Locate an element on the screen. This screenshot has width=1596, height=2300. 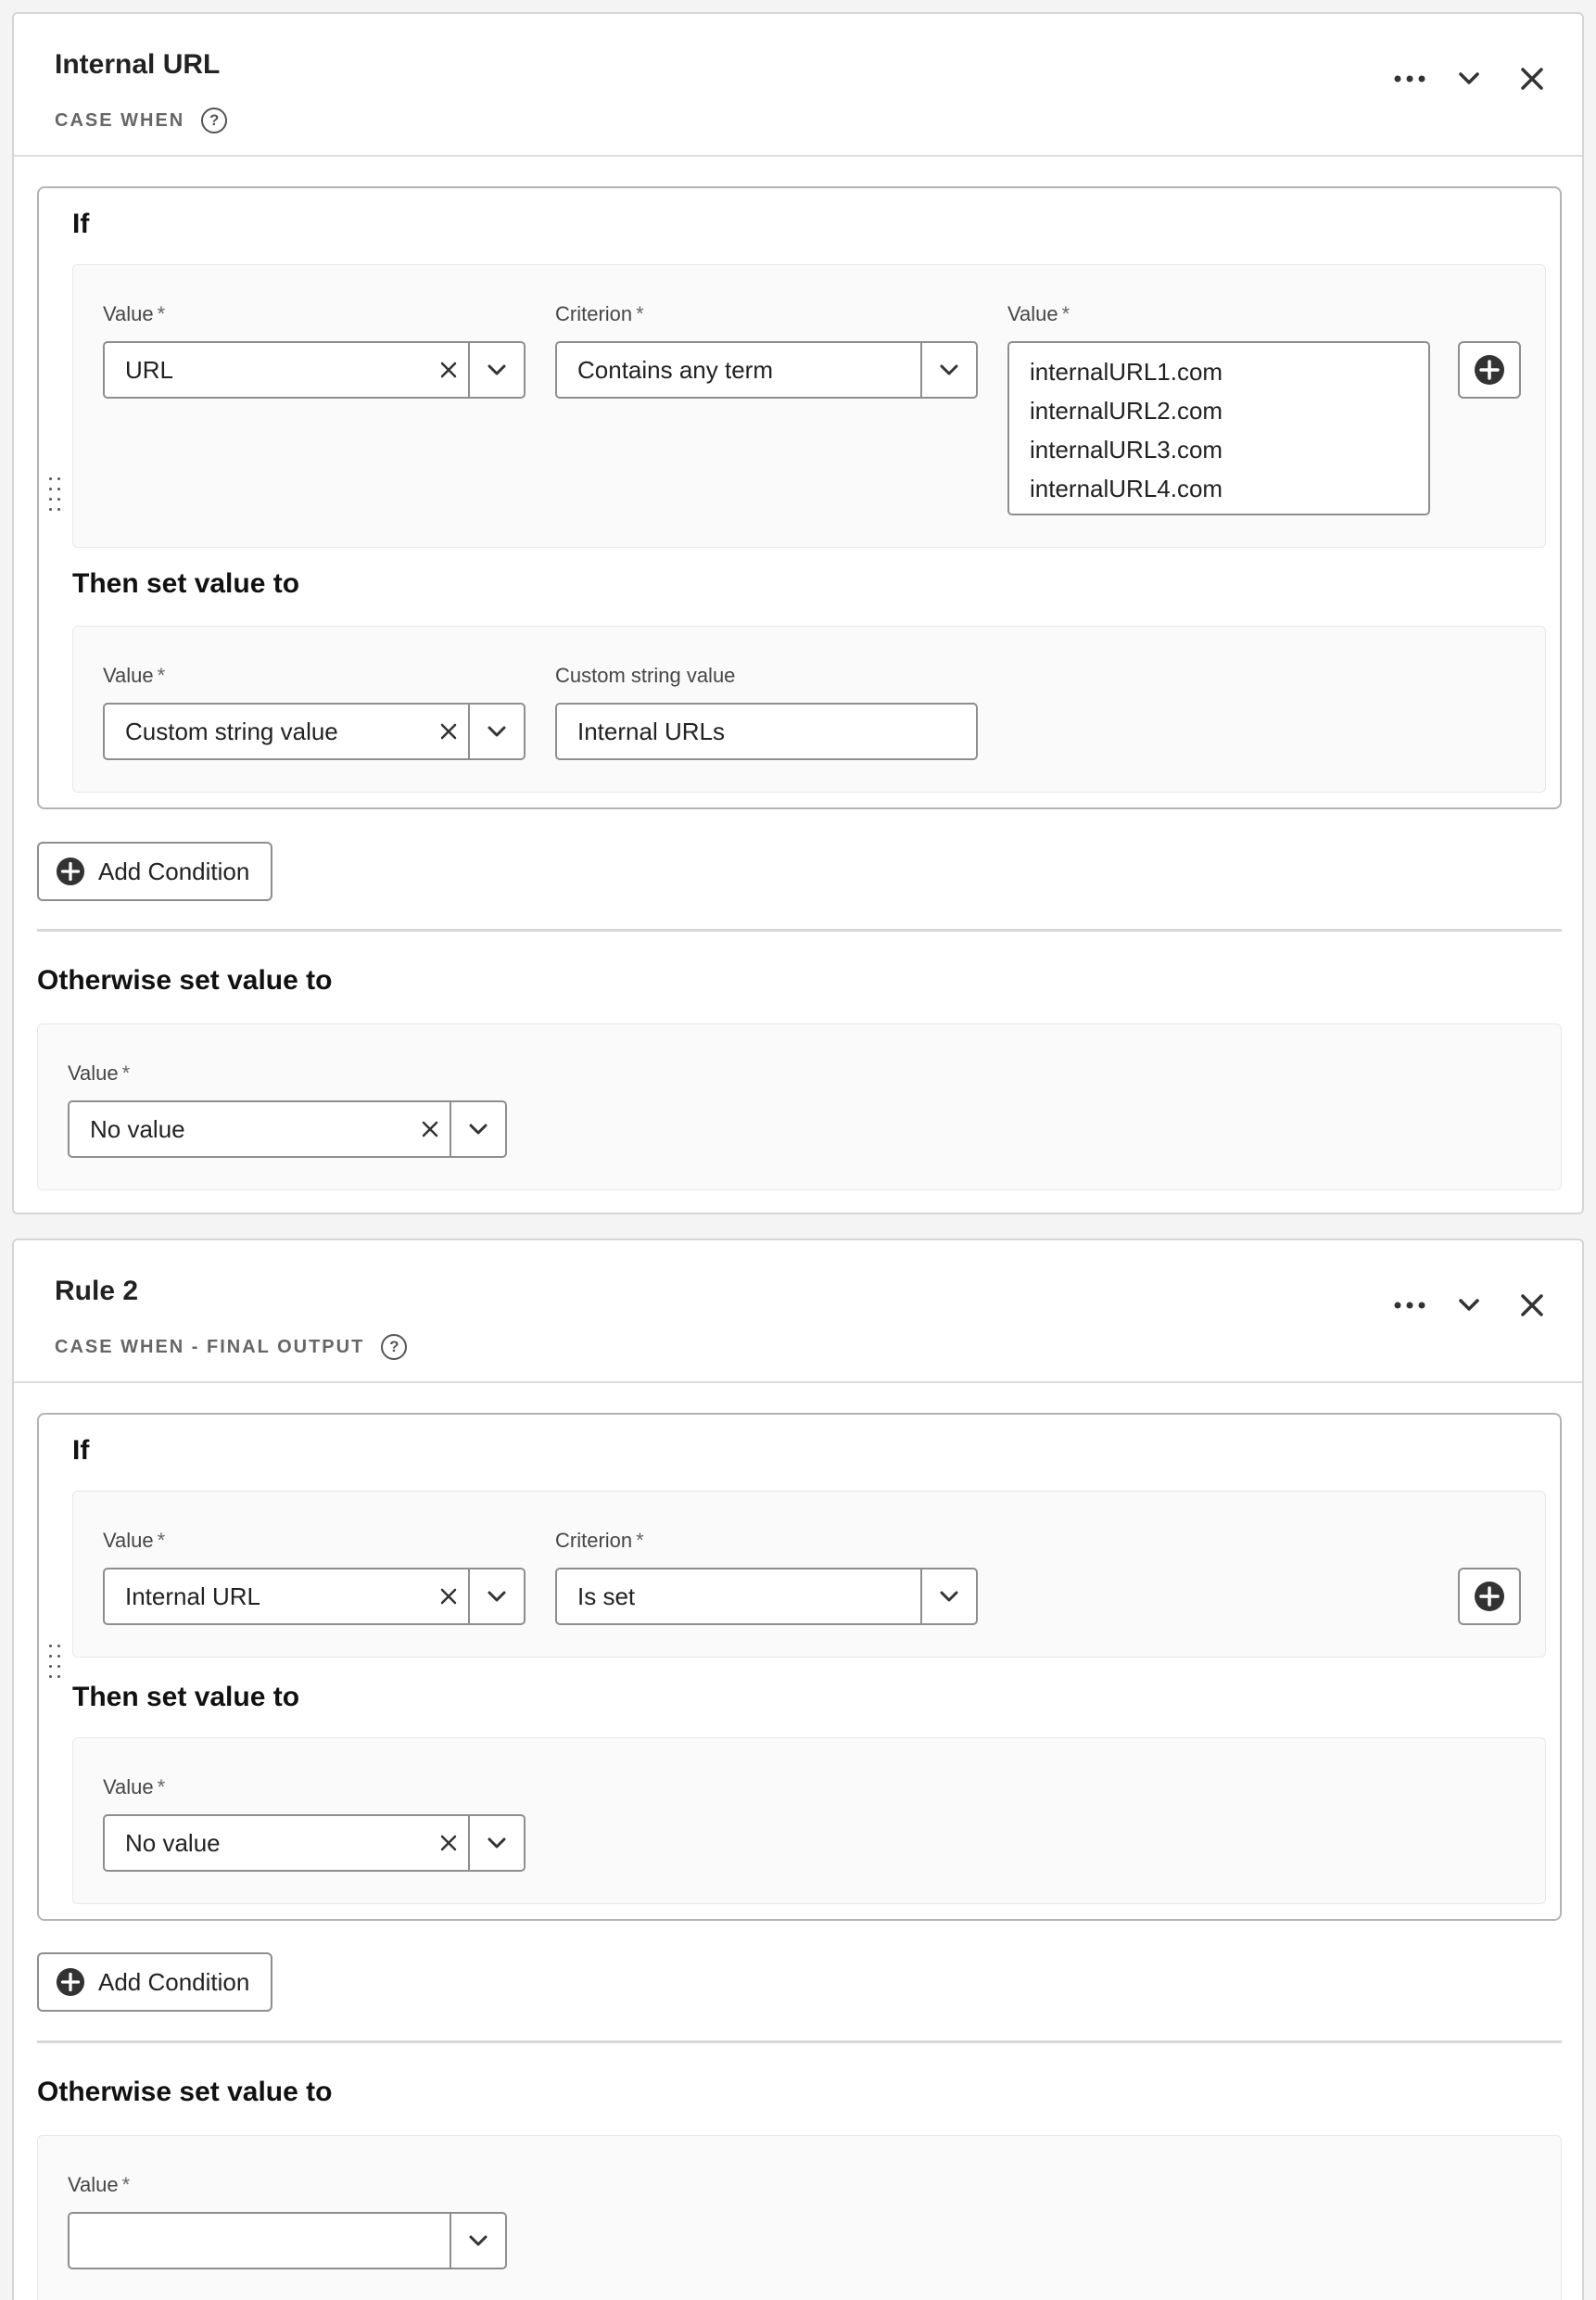
otherwise-group: Value * is located at coordinates (799, 2217).